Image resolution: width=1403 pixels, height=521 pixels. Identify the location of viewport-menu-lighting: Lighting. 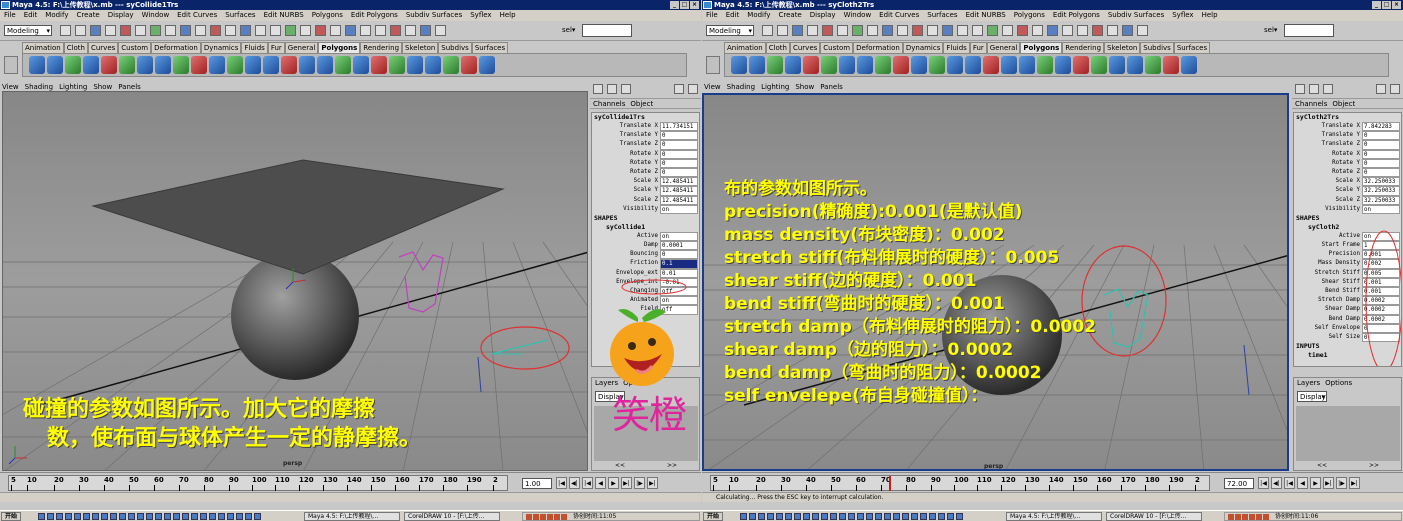
(73, 87).